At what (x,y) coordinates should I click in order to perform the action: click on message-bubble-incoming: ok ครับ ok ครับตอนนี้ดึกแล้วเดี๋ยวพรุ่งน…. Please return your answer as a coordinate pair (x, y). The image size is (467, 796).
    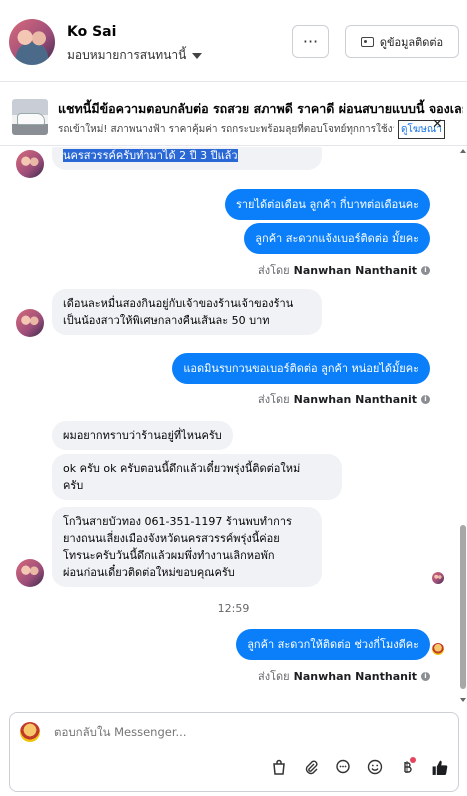
    Looking at the image, I should click on (197, 477).